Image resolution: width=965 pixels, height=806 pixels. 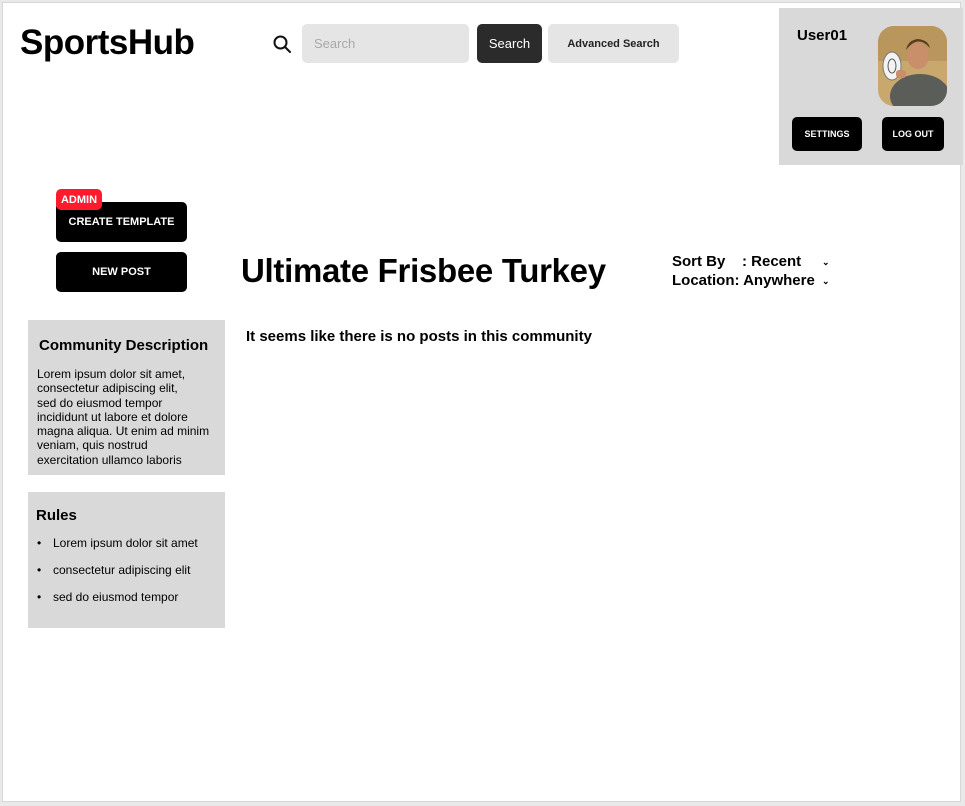 What do you see at coordinates (117, 549) in the screenshot?
I see `rule-item: Lorem ipsum dolor sit amet` at bounding box center [117, 549].